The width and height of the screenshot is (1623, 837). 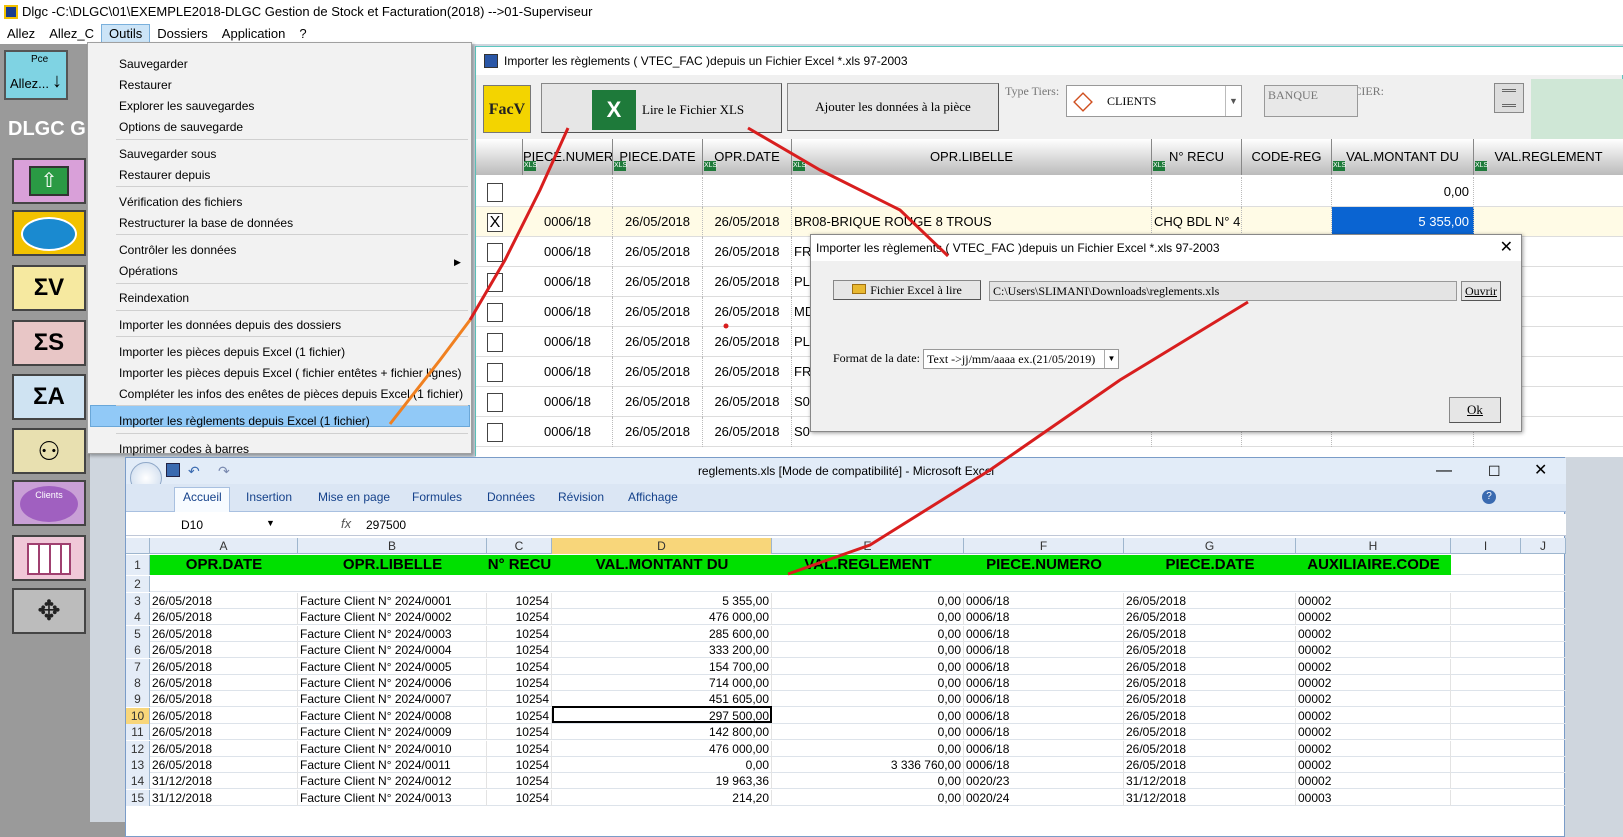 What do you see at coordinates (224, 546) in the screenshot?
I see `column-letter: A` at bounding box center [224, 546].